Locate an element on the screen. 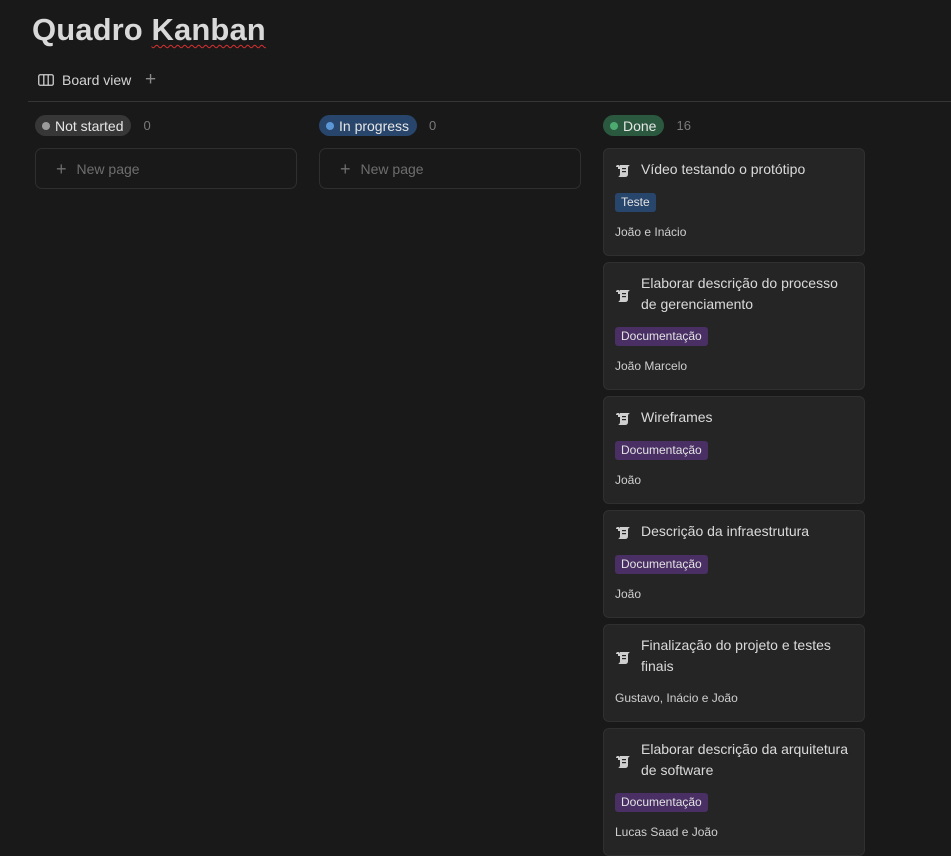 The image size is (951, 856). card-title: Finalização do projeto e testes finais is located at coordinates (736, 655).